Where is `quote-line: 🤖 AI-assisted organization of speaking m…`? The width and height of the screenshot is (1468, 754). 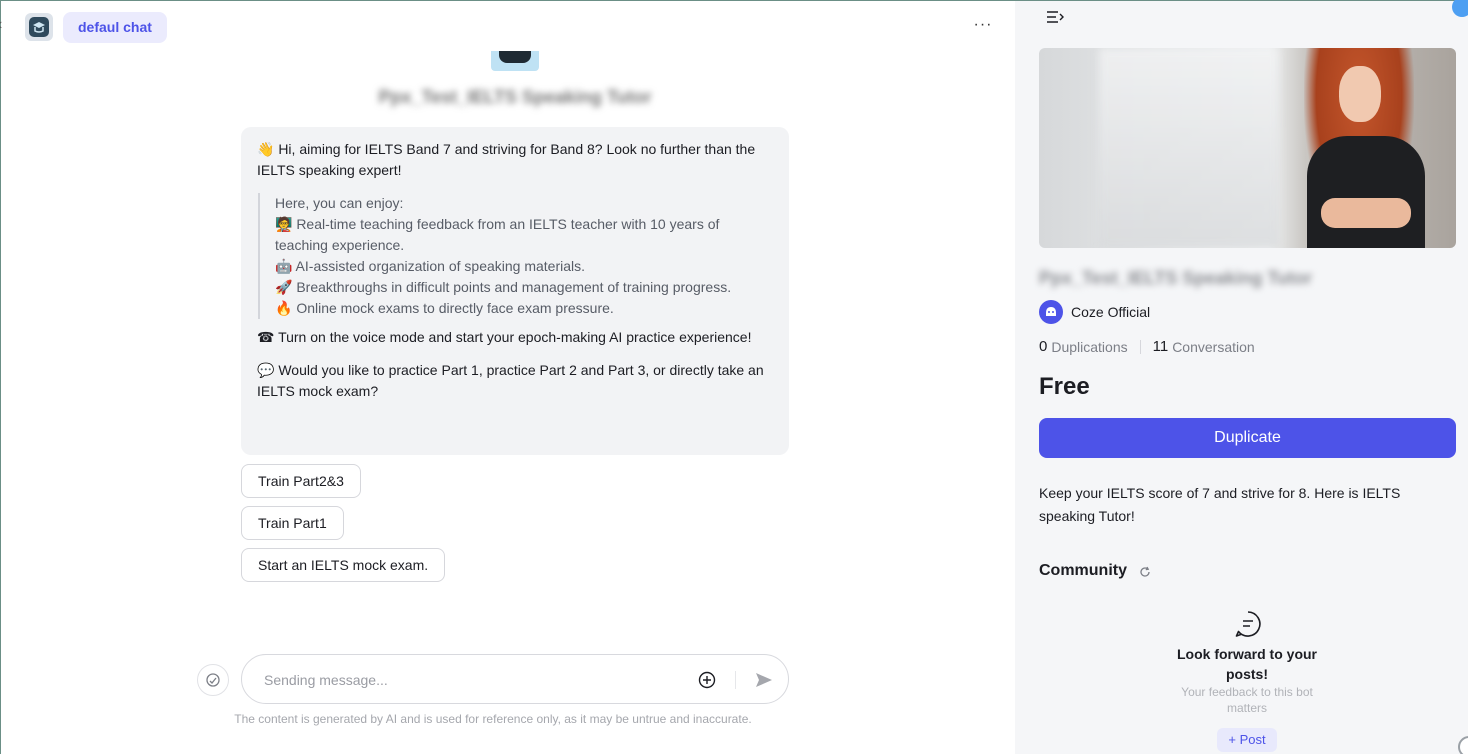
quote-line: 🤖 AI-assisted organization of speaking m… is located at coordinates (430, 266).